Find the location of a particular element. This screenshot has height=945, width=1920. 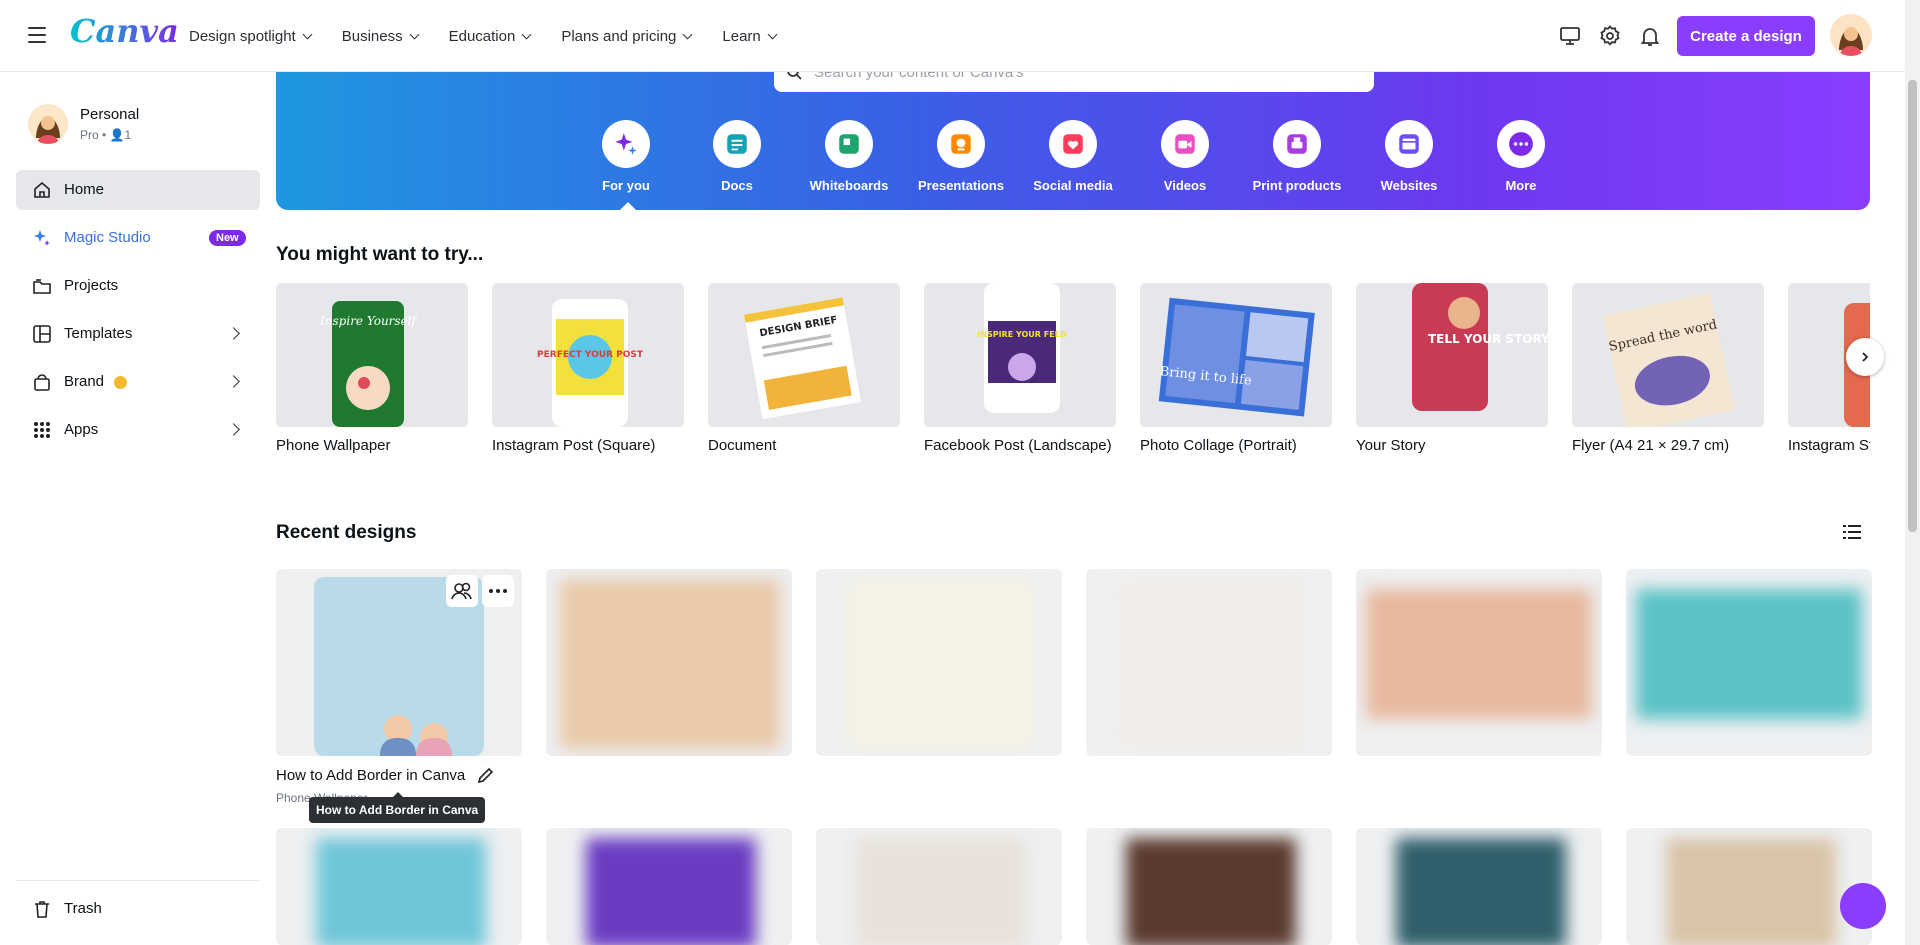

category-videos: Videos is located at coordinates (1185, 156).